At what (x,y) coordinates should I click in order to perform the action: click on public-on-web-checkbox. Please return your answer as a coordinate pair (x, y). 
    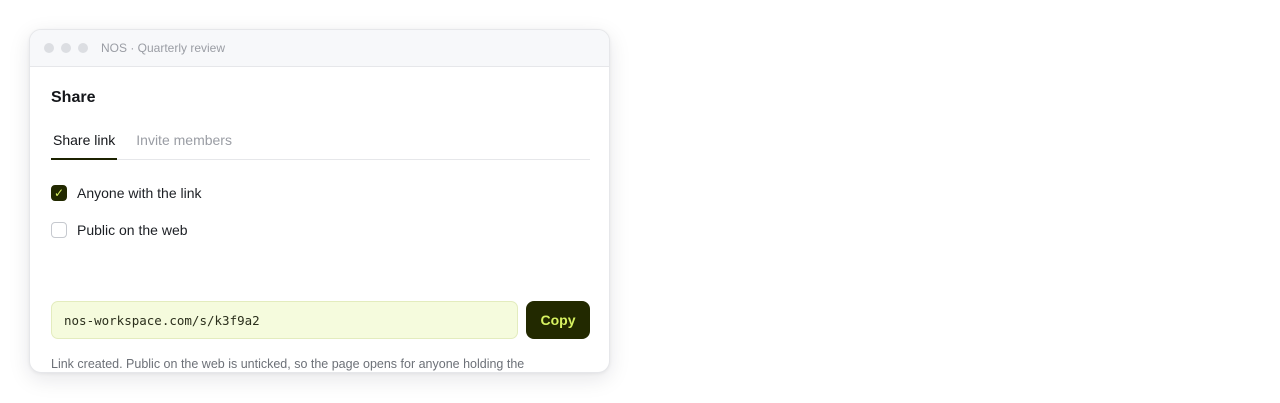
    Looking at the image, I should click on (59, 230).